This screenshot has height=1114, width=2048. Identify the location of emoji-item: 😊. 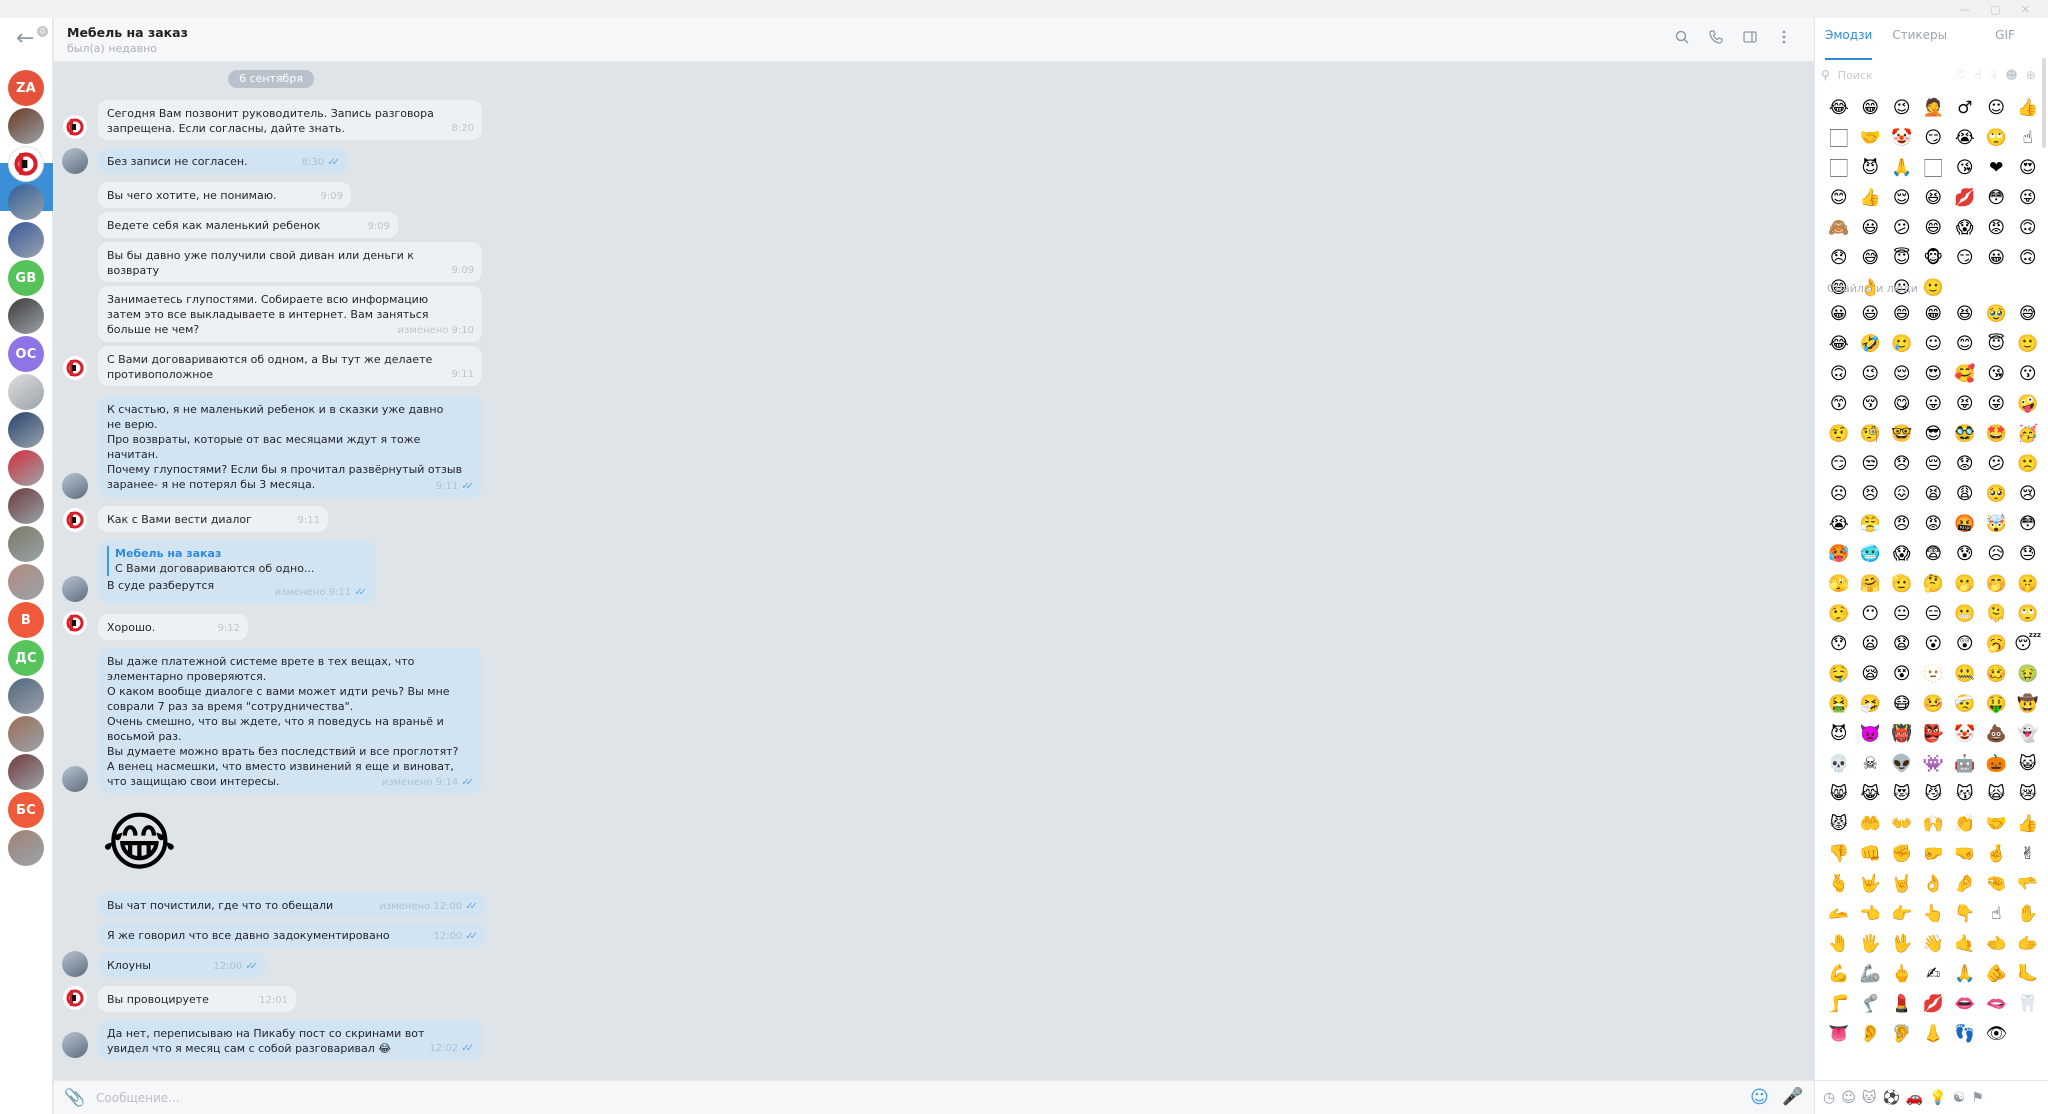
(1965, 344).